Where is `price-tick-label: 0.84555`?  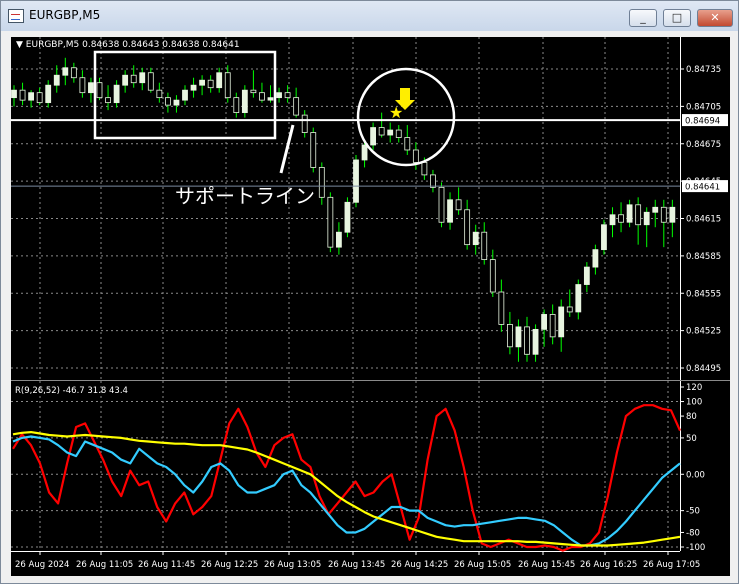 price-tick-label: 0.84555 is located at coordinates (703, 294).